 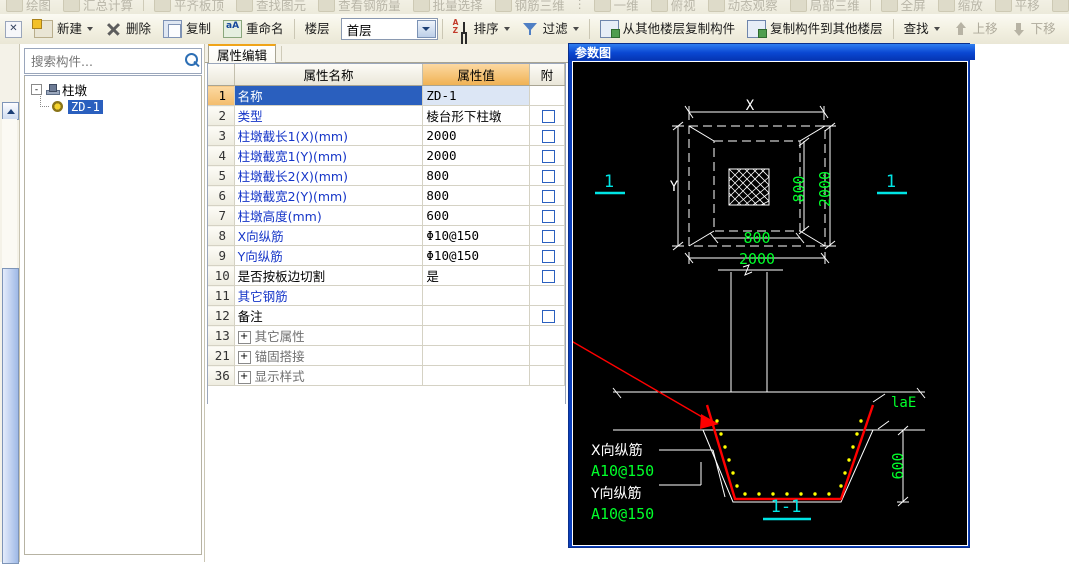 What do you see at coordinates (253, 29) in the screenshot?
I see `rename-component-button: 重命名` at bounding box center [253, 29].